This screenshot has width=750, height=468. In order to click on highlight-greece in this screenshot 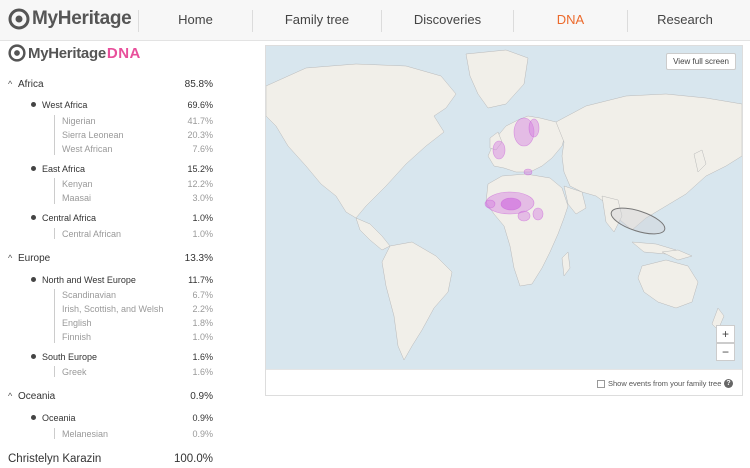, I will do `click(528, 172)`.